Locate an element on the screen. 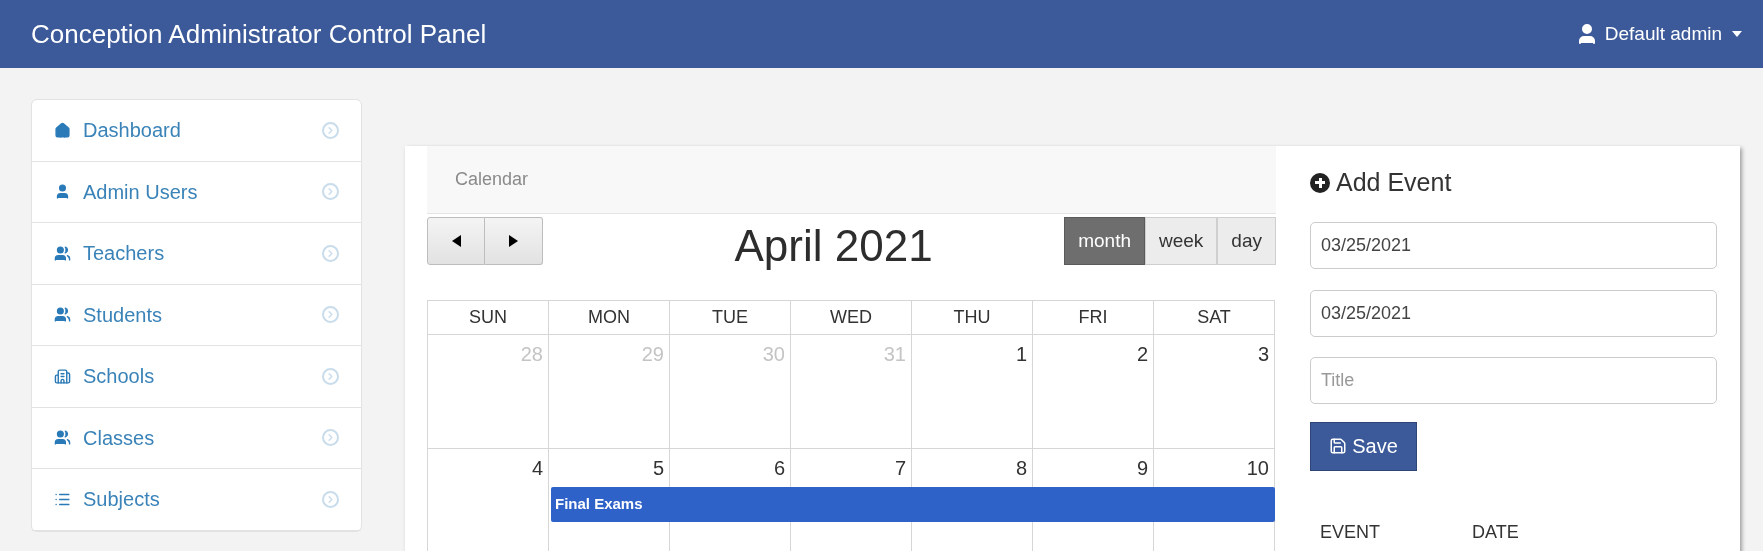 The height and width of the screenshot is (551, 1763). sidebar-item: Schools is located at coordinates (196, 377).